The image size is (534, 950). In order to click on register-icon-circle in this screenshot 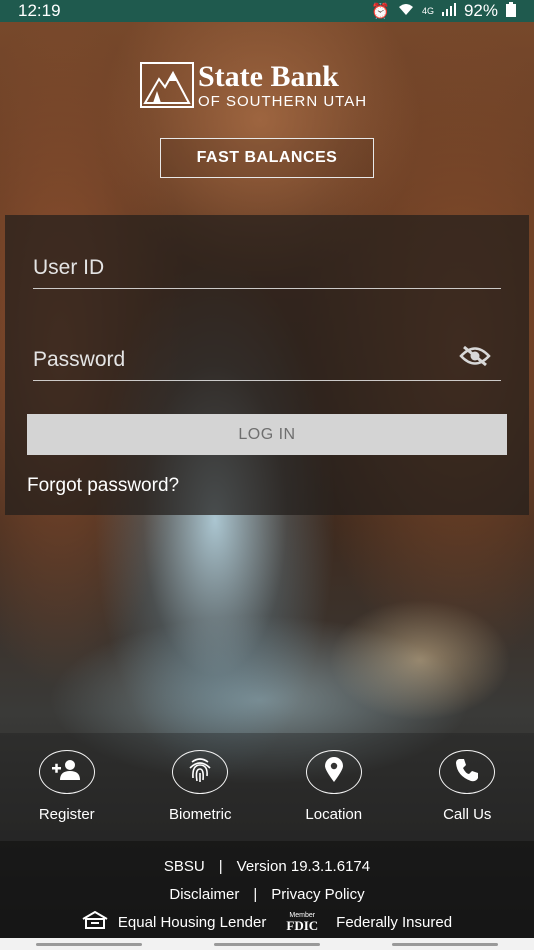, I will do `click(66, 772)`.